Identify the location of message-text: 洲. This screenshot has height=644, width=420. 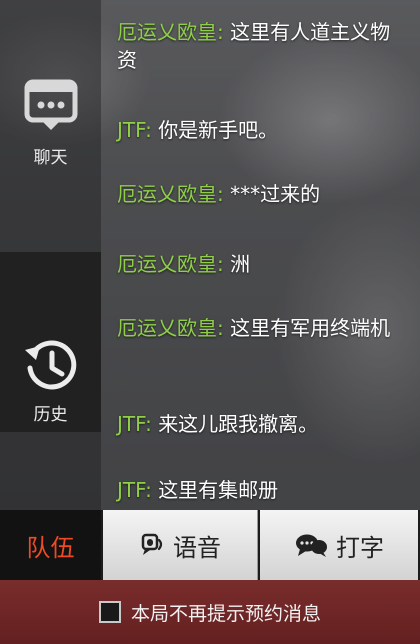
(240, 264).